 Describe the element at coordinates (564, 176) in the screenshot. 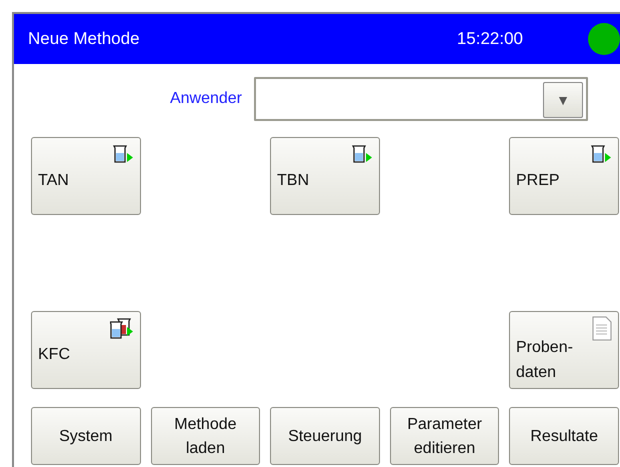

I see `method-button: PREP` at that location.